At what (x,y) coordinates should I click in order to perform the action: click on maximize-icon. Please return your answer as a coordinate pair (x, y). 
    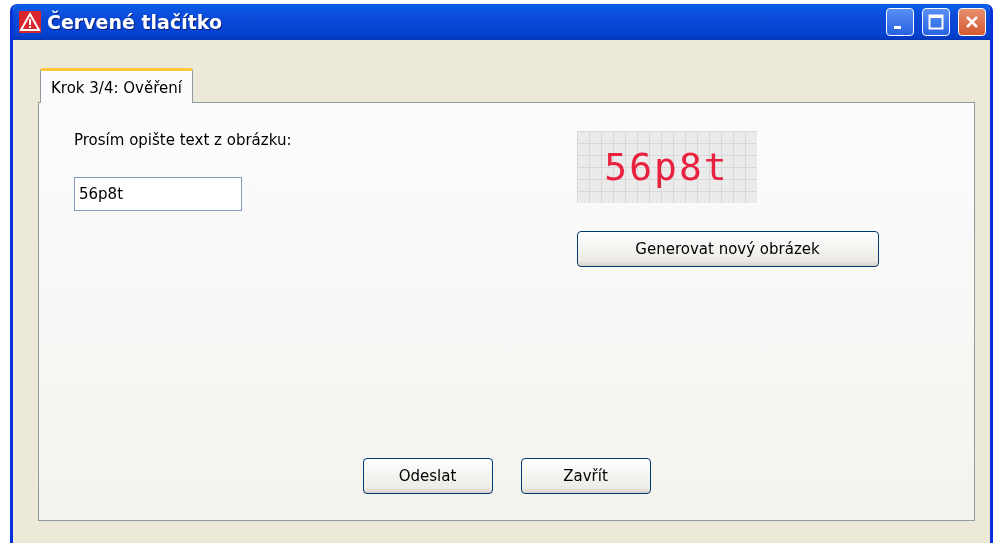
    Looking at the image, I should click on (936, 22).